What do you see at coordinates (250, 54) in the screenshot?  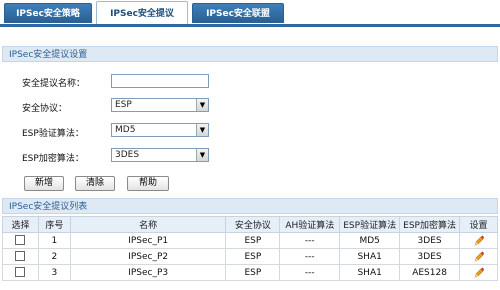 I see `settings-section-header: IPSec安全提议设置` at bounding box center [250, 54].